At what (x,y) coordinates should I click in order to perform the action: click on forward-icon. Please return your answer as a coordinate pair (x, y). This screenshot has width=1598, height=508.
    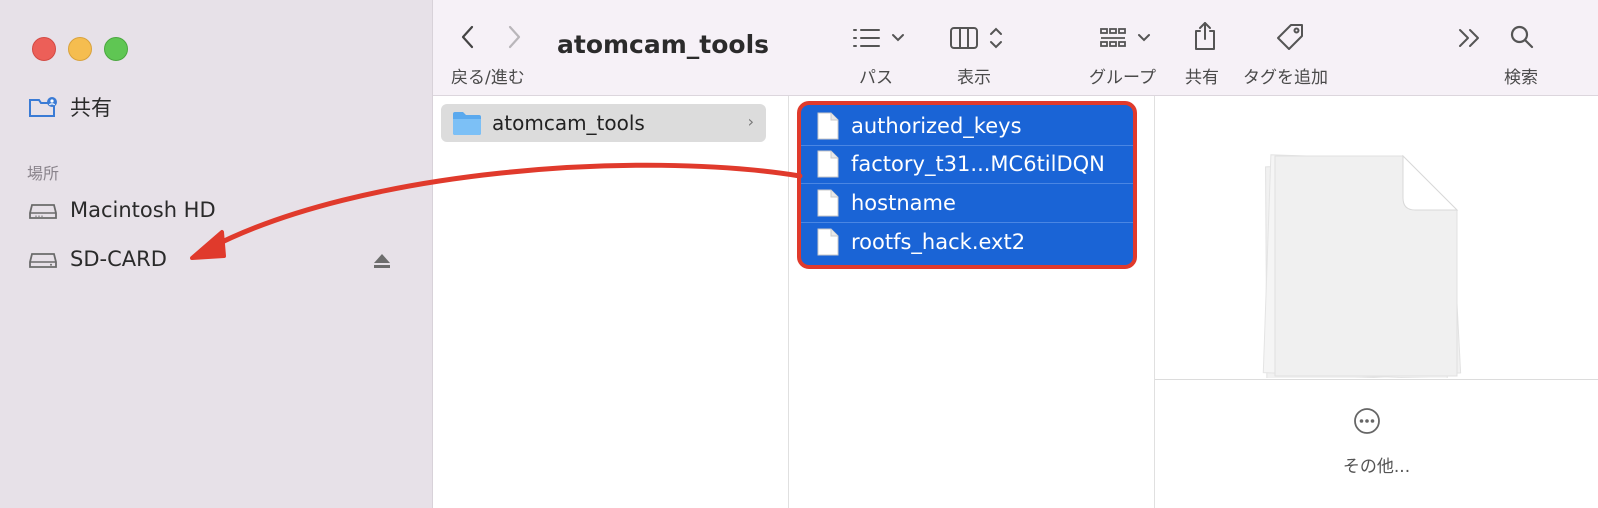
    Looking at the image, I should click on (514, 39).